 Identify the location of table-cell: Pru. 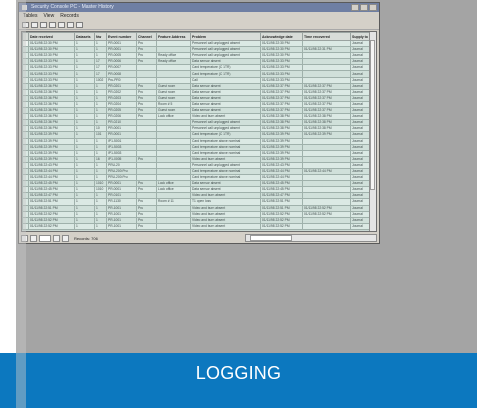
(146, 226).